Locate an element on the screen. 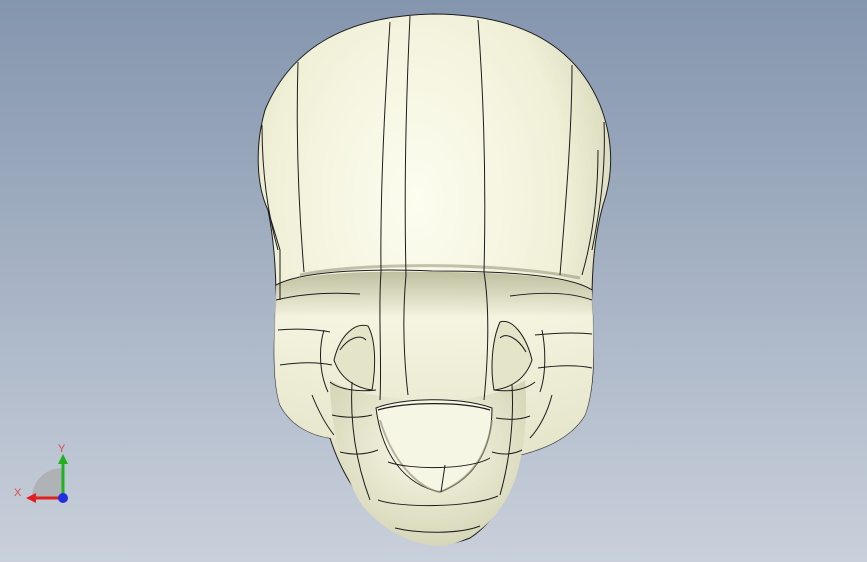 The height and width of the screenshot is (562, 867). orientation-triad: Y X is located at coordinates (41, 473).